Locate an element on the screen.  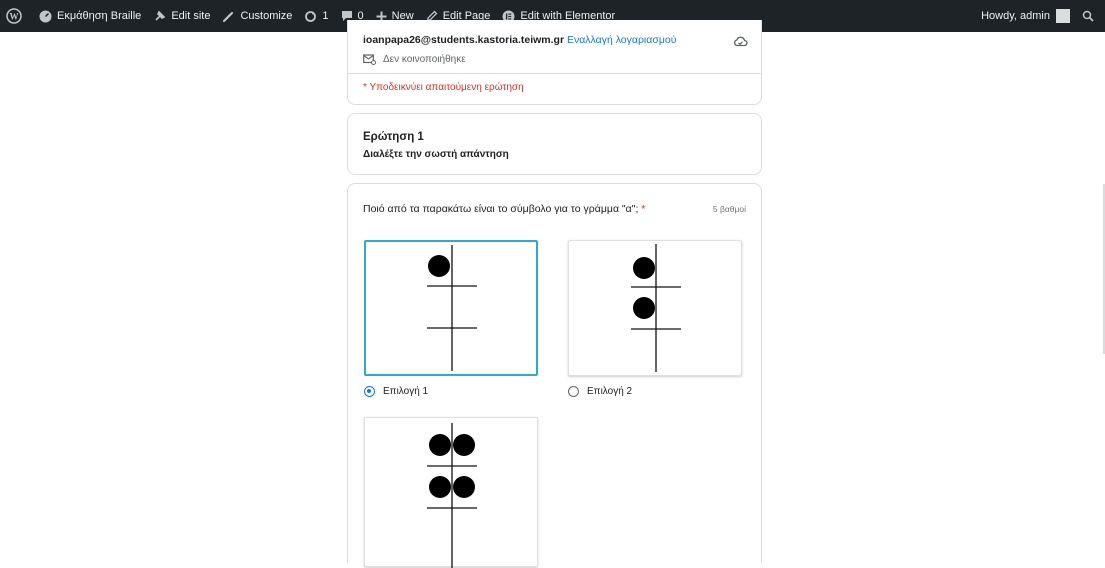
required-star: * is located at coordinates (643, 209).